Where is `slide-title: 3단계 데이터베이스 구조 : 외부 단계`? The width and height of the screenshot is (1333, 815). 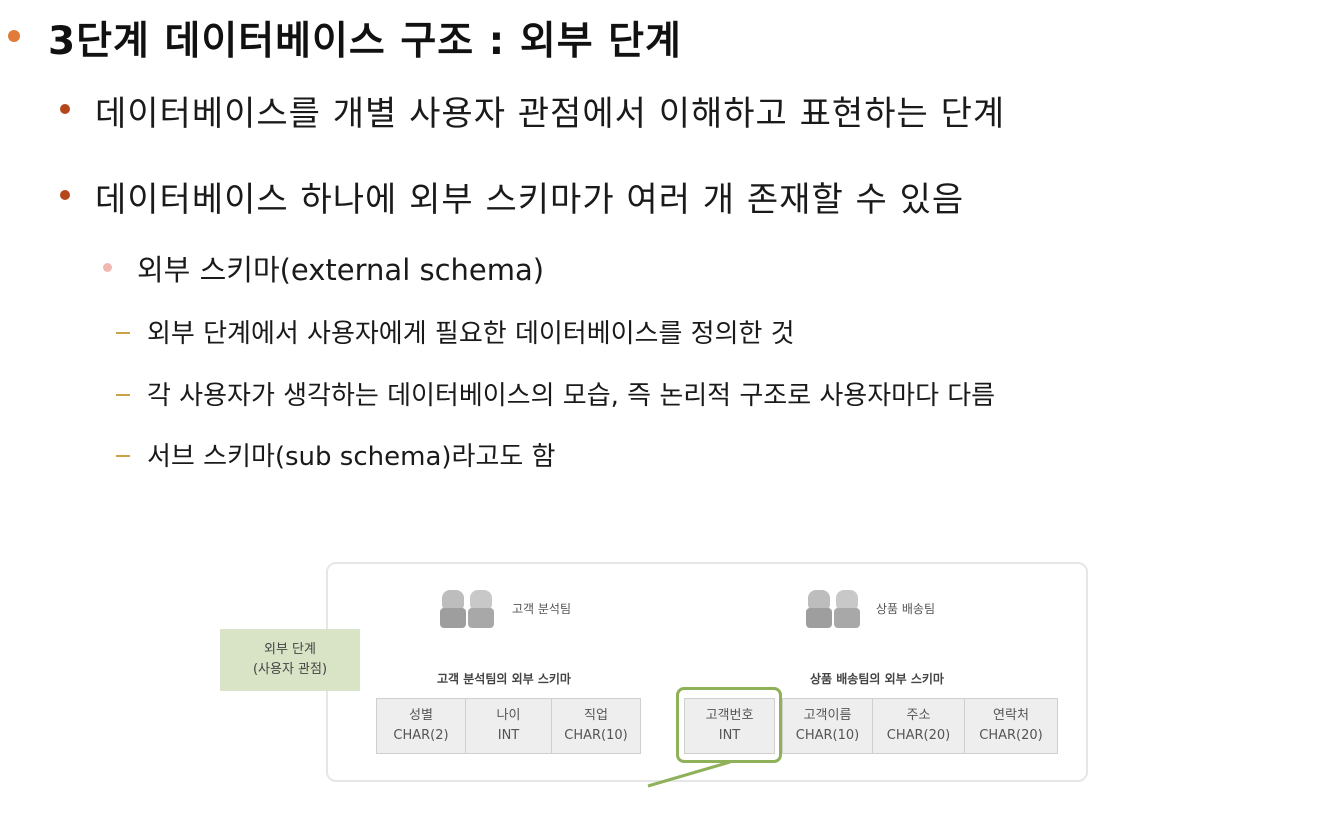 slide-title: 3단계 데이터베이스 구조 : 외부 단계 is located at coordinates (365, 41).